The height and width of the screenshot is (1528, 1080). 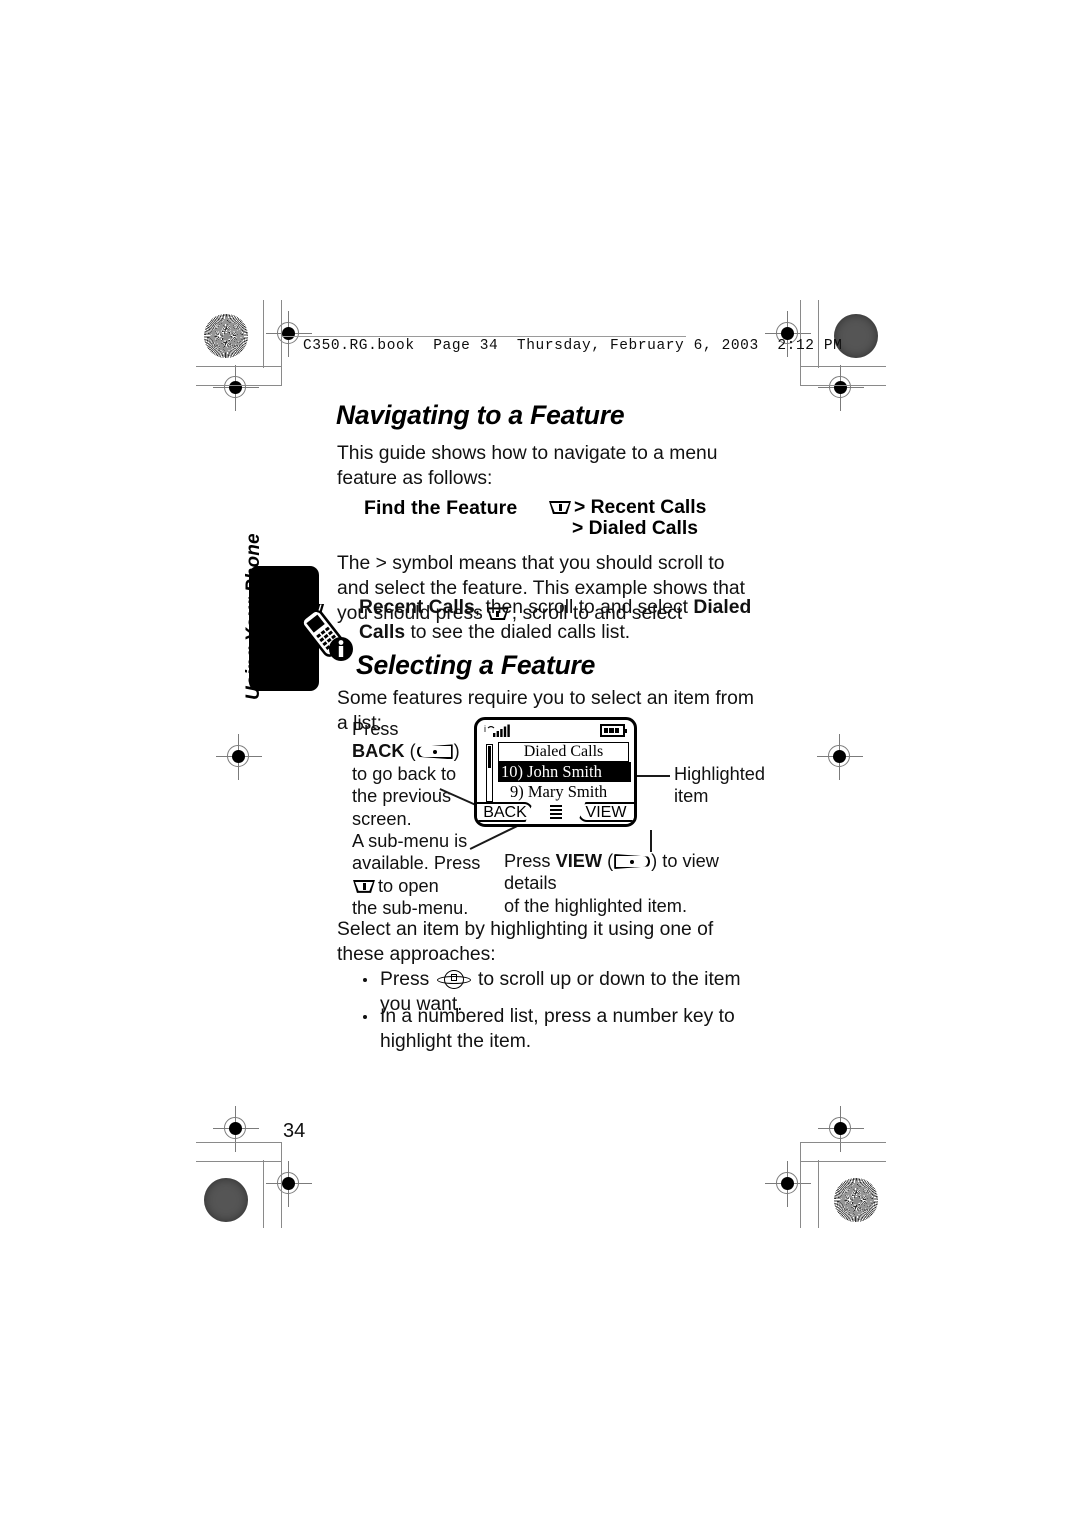 I want to click on heading-navigating-to-a-feature: Navigating to a Feature, so click(x=480, y=415).